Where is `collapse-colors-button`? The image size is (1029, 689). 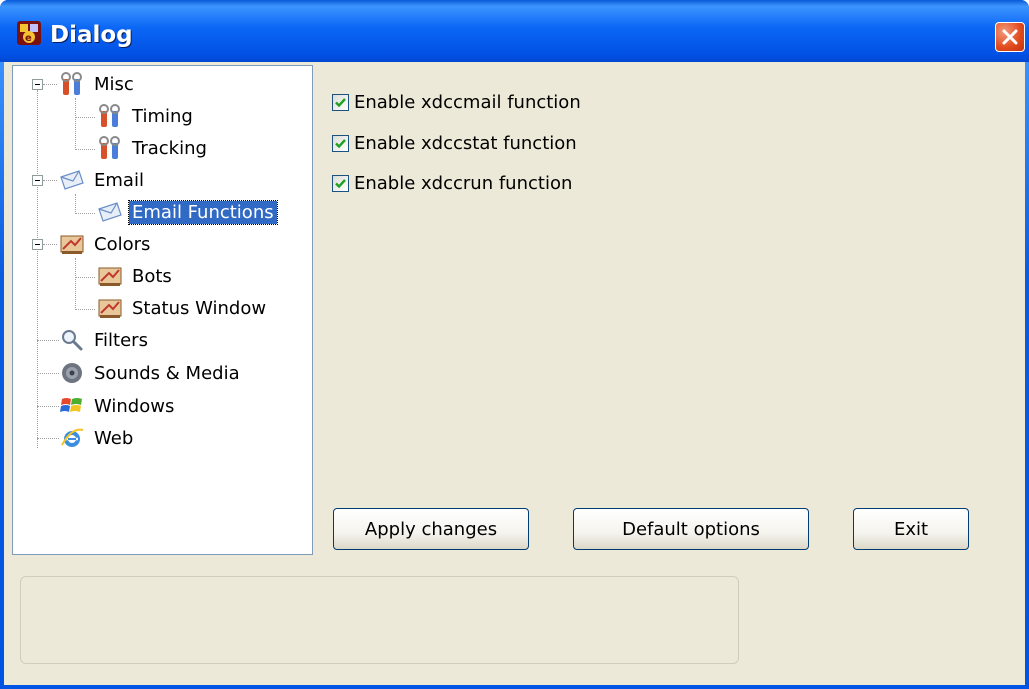
collapse-colors-button is located at coordinates (37, 244).